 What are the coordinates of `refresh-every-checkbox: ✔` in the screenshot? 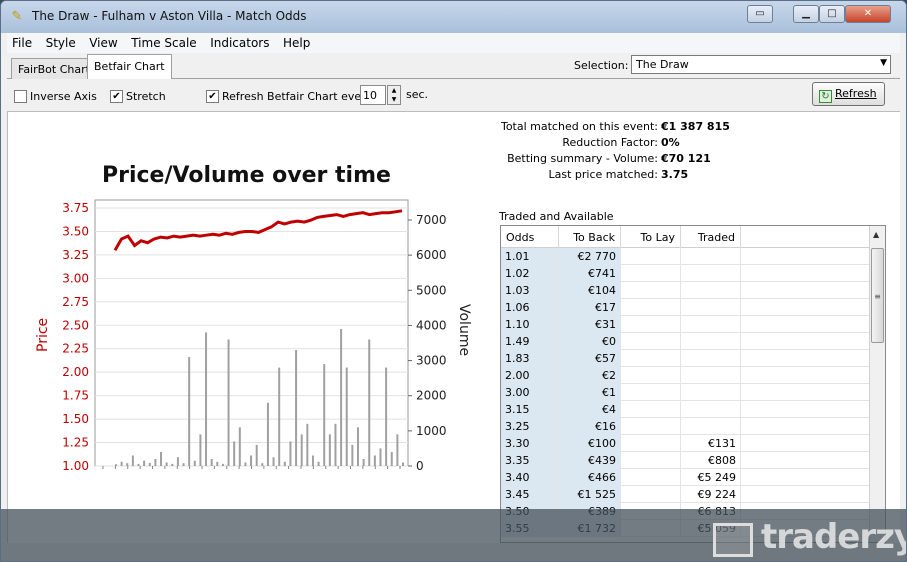 It's located at (212, 96).